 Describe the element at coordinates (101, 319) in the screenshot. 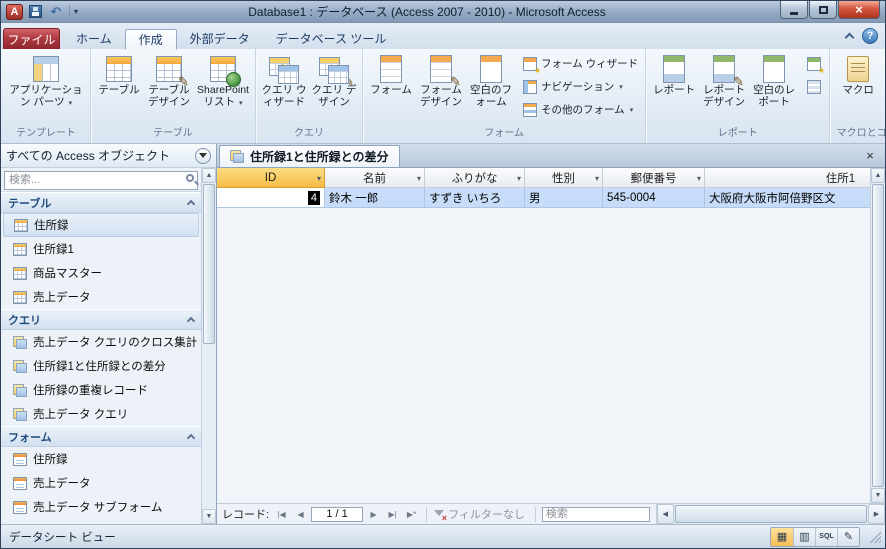

I see `nav-section-queries: クエリ` at that location.